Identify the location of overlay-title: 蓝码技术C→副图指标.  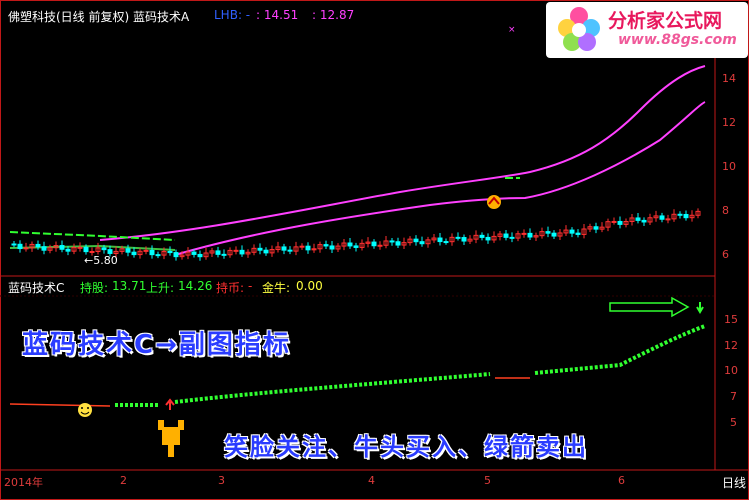
(156, 345).